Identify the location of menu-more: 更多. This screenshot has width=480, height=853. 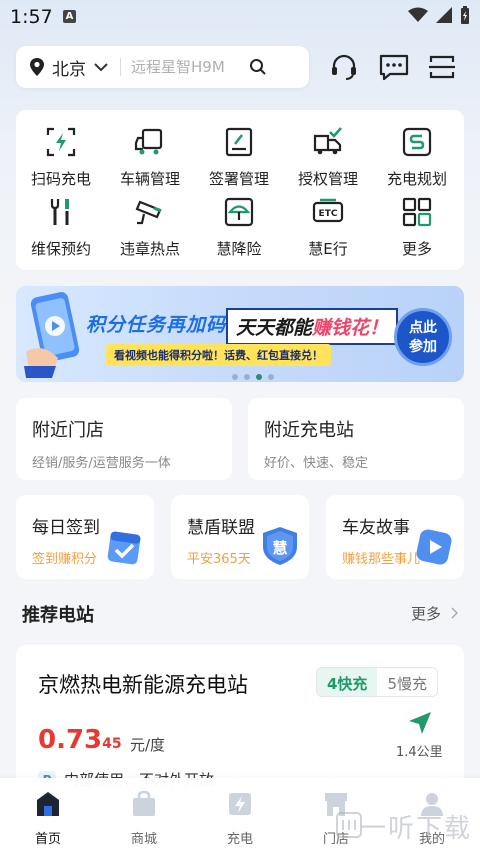
(417, 227).